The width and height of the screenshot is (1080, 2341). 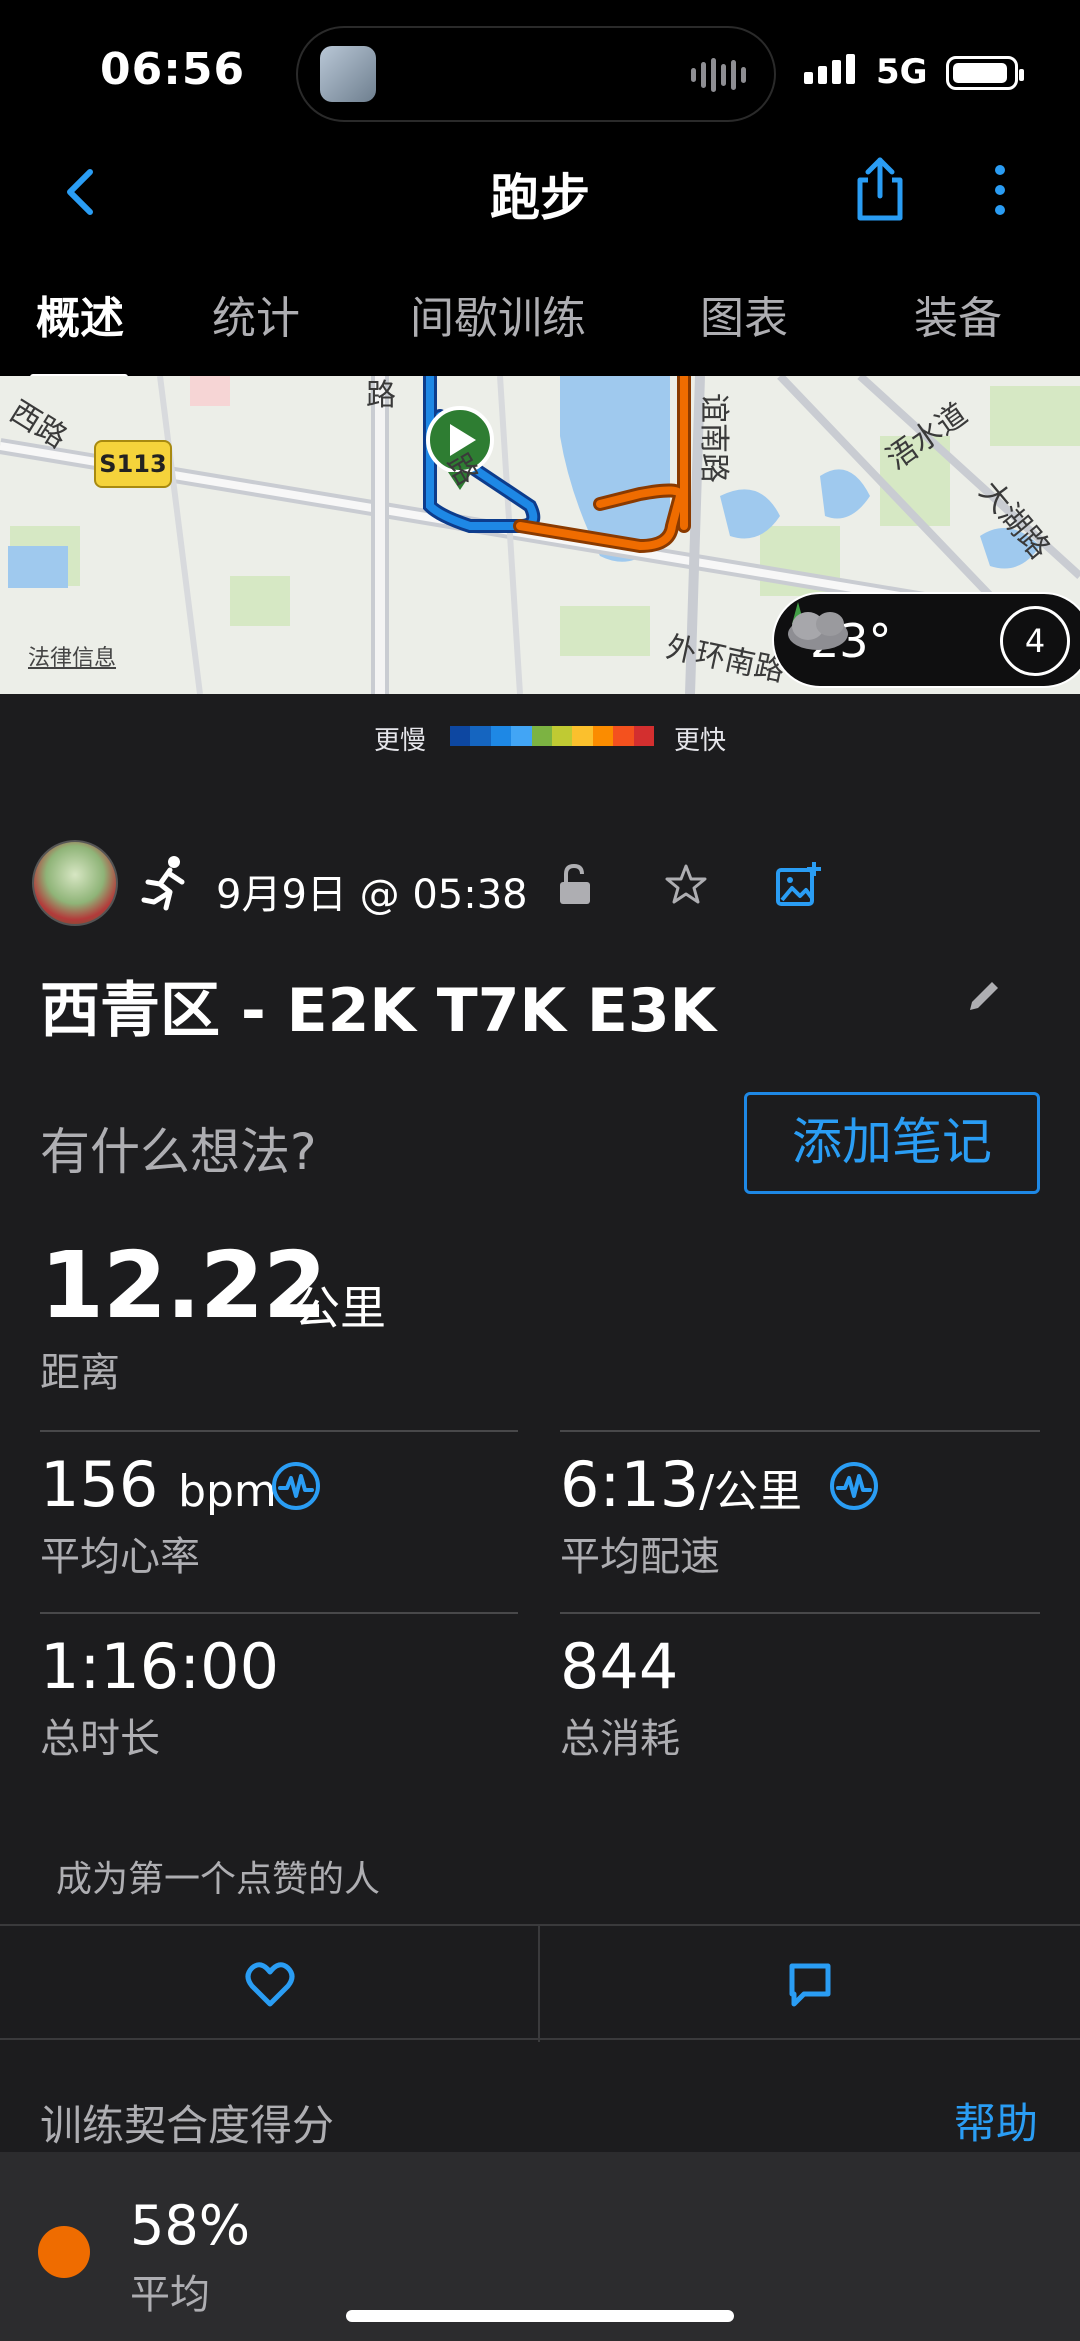 I want to click on tab-overview: 概述, so click(x=80, y=314).